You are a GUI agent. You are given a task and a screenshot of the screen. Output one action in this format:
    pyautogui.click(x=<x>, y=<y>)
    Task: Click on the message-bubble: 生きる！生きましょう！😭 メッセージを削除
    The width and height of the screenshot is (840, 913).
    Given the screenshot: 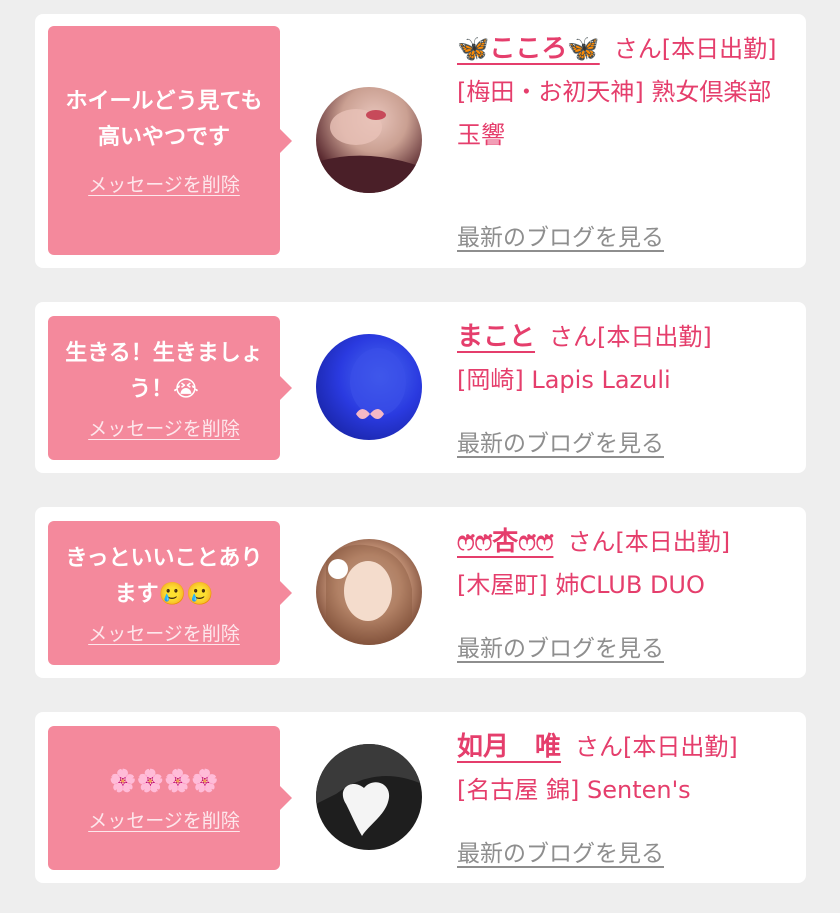 What is the action you would take?
    pyautogui.click(x=170, y=388)
    